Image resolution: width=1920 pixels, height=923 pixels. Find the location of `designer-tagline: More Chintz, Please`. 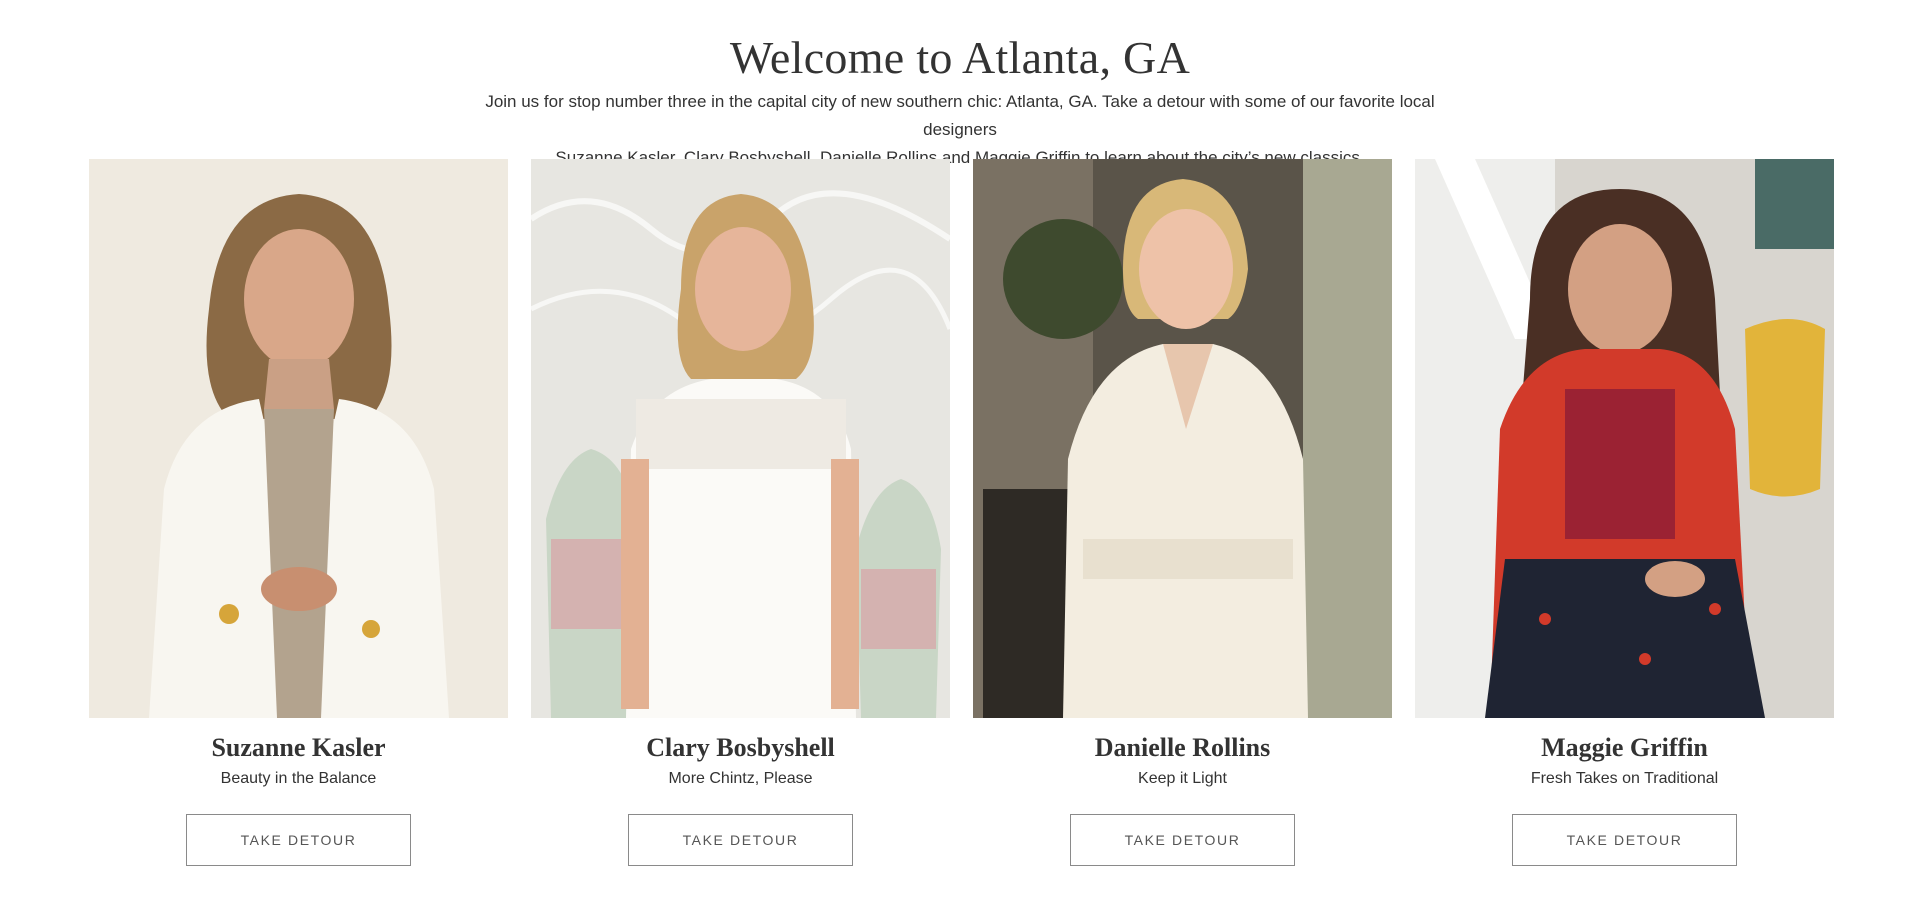

designer-tagline: More Chintz, Please is located at coordinates (740, 778).